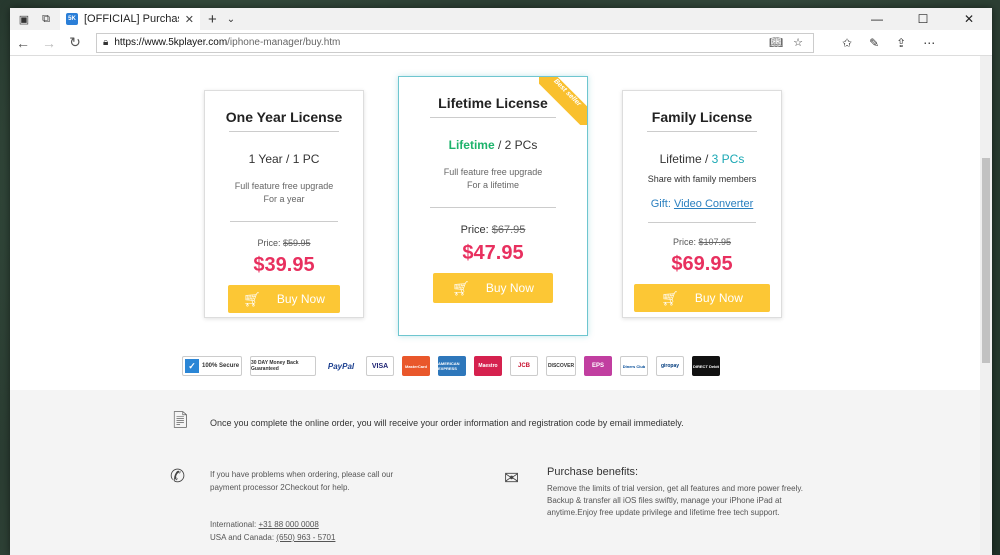  I want to click on gift-label: Gift:, so click(660, 204).